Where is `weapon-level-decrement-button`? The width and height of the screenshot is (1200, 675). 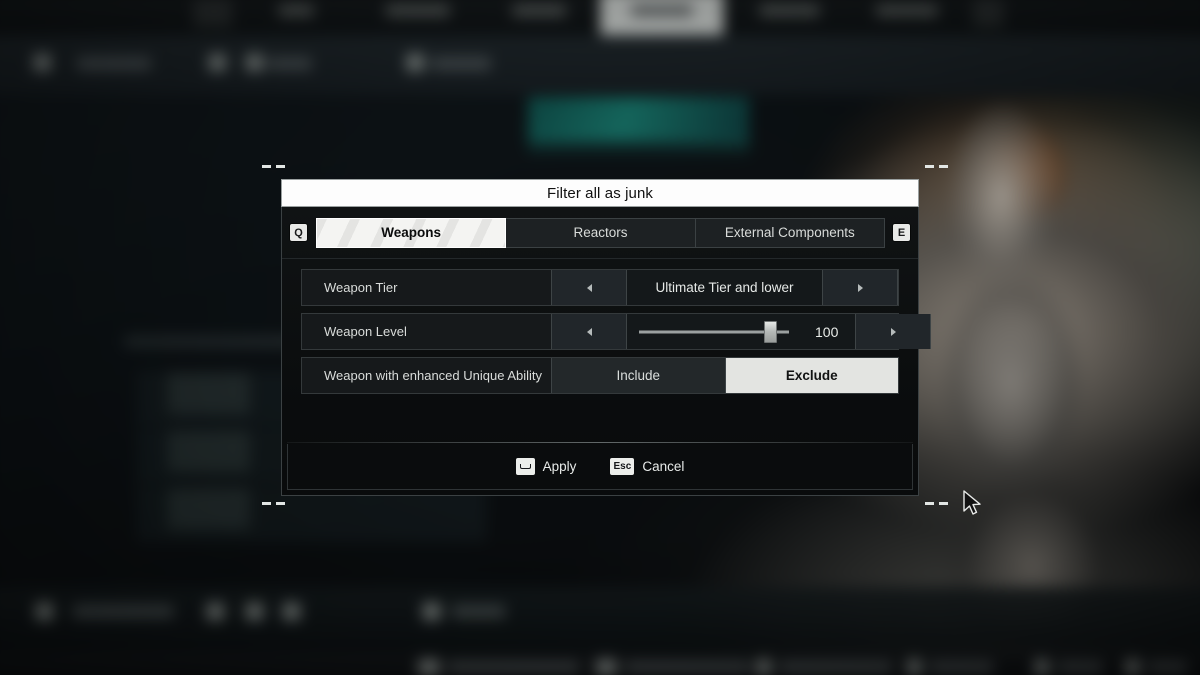 weapon-level-decrement-button is located at coordinates (589, 331).